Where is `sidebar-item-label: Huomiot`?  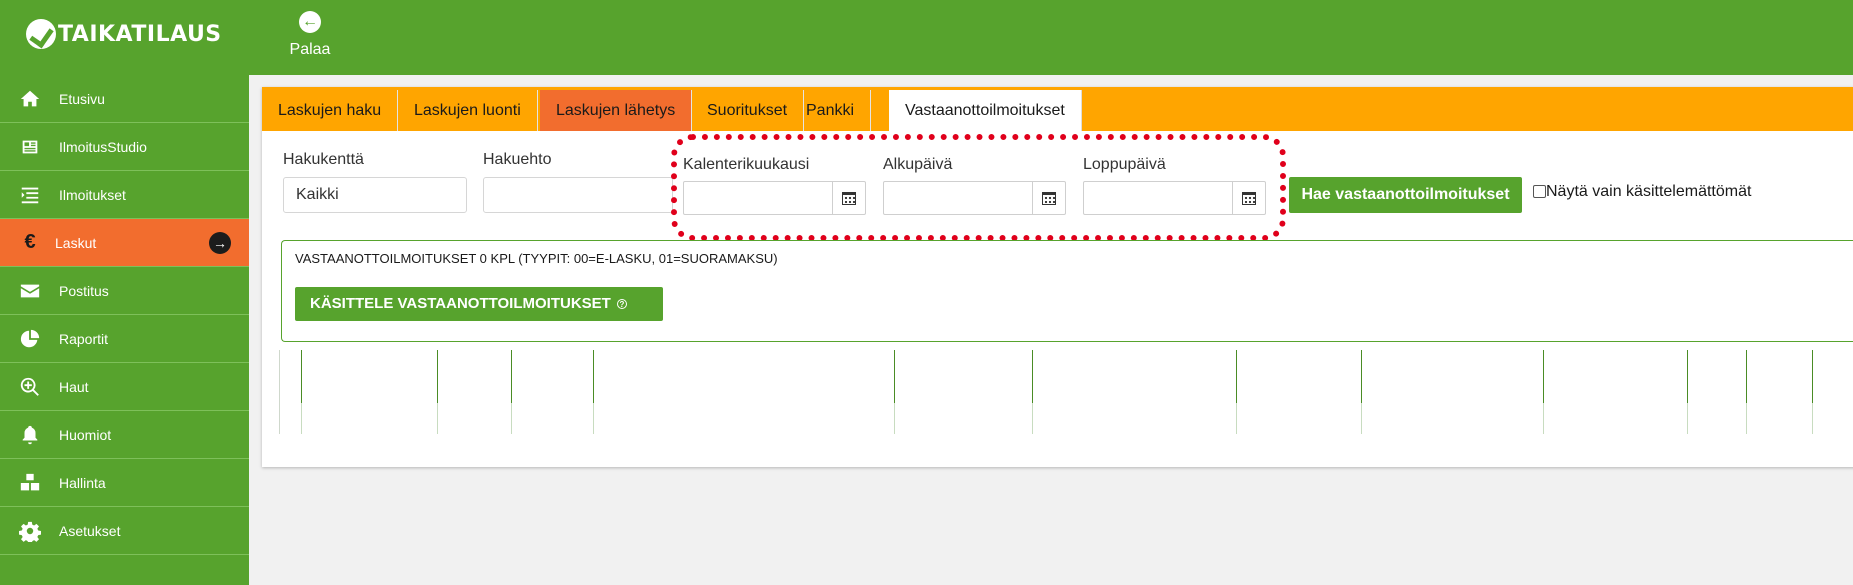
sidebar-item-label: Huomiot is located at coordinates (85, 434).